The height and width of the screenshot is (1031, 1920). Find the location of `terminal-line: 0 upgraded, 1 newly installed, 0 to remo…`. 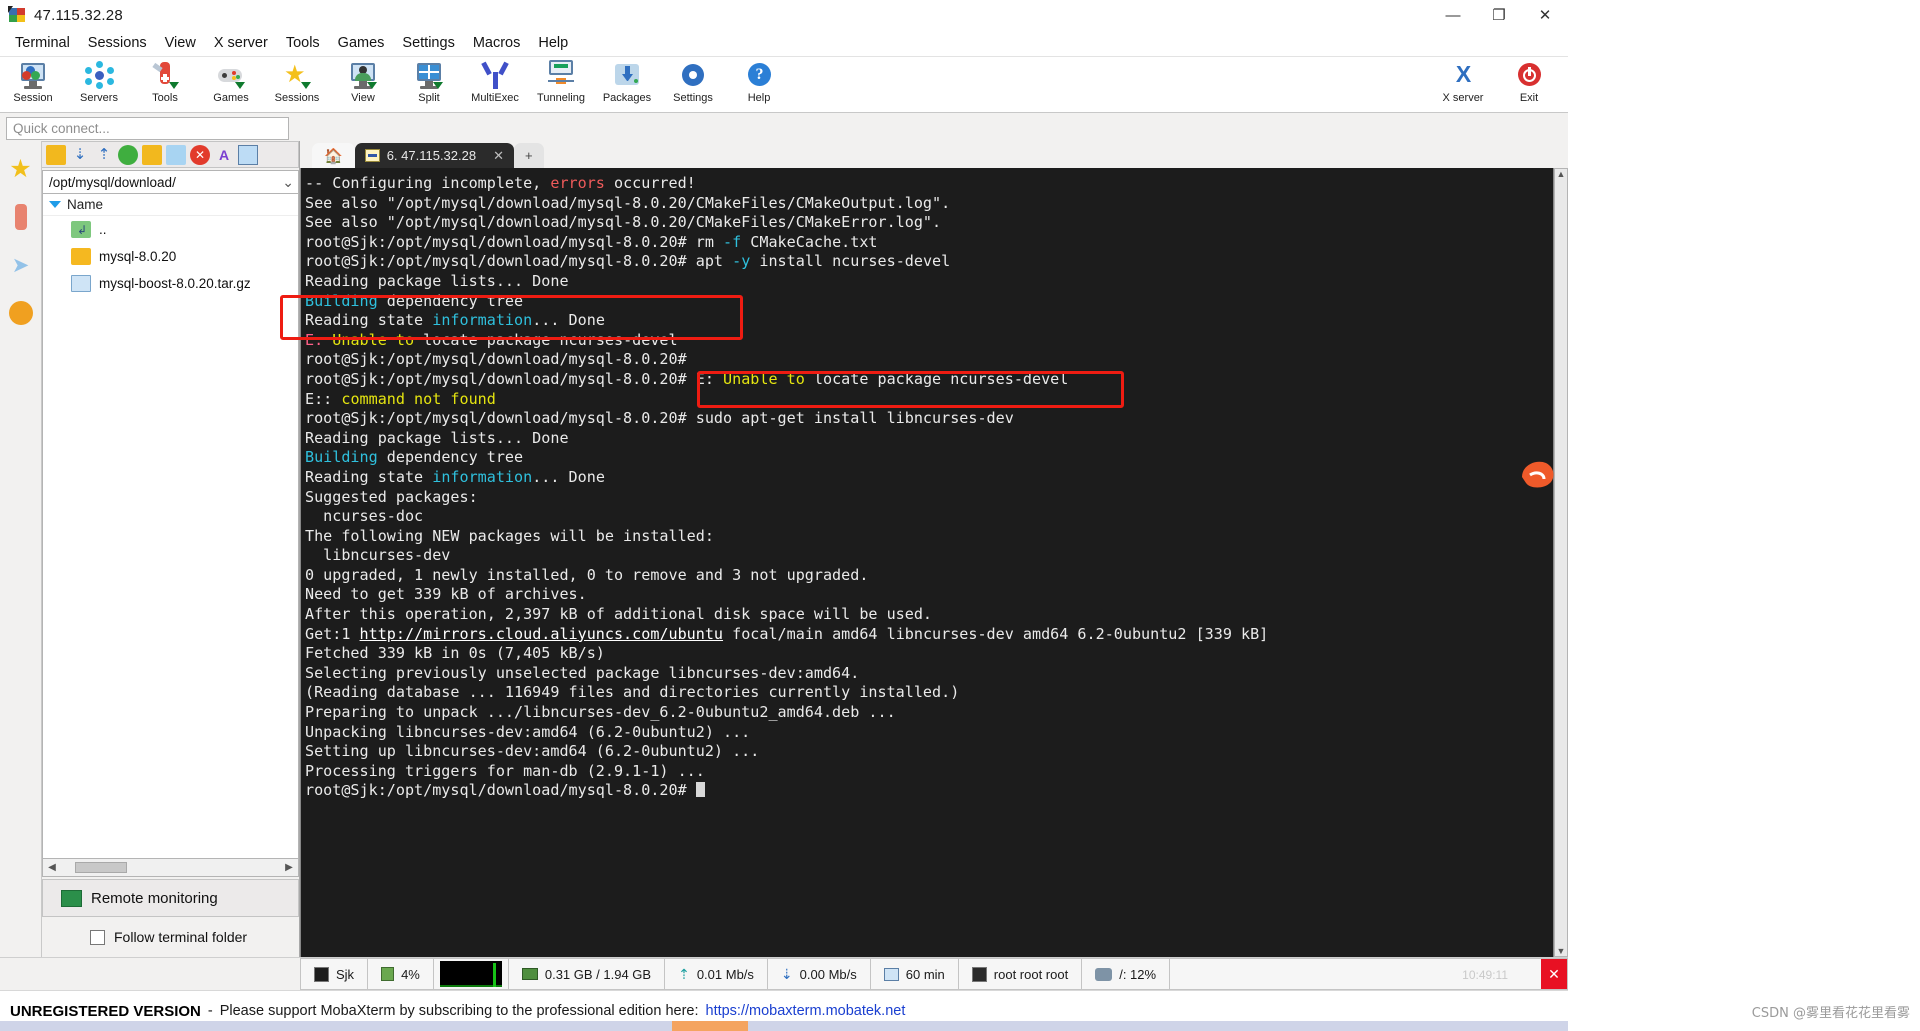

terminal-line: 0 upgraded, 1 newly installed, 0 to remo… is located at coordinates (929, 576).